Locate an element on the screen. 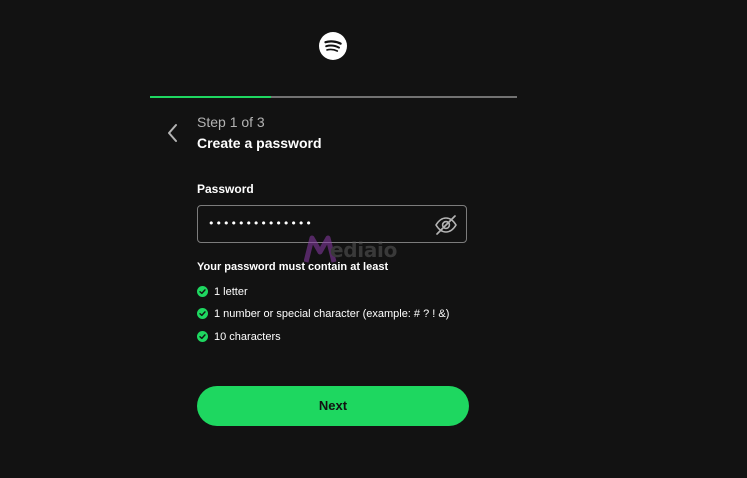 The width and height of the screenshot is (747, 478). eye-slash-icon is located at coordinates (446, 225).